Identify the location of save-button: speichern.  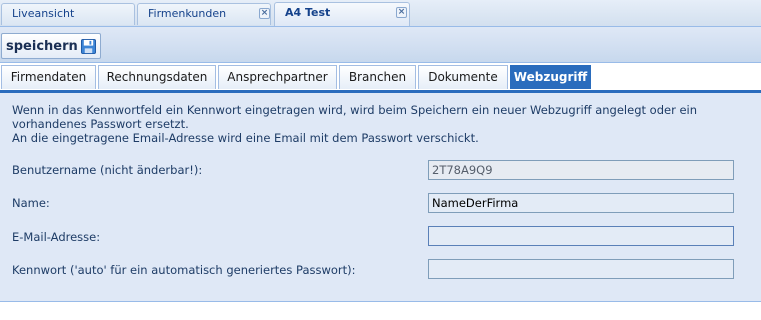
(51, 46).